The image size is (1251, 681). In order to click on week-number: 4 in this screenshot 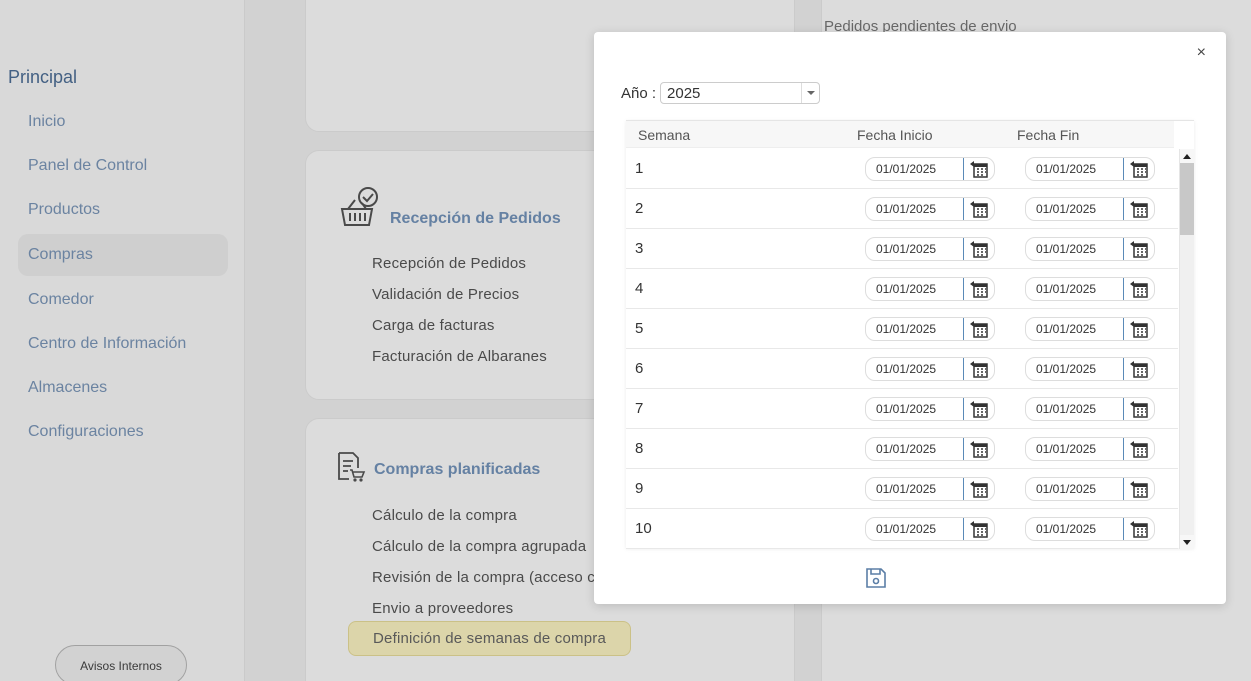, I will do `click(639, 288)`.